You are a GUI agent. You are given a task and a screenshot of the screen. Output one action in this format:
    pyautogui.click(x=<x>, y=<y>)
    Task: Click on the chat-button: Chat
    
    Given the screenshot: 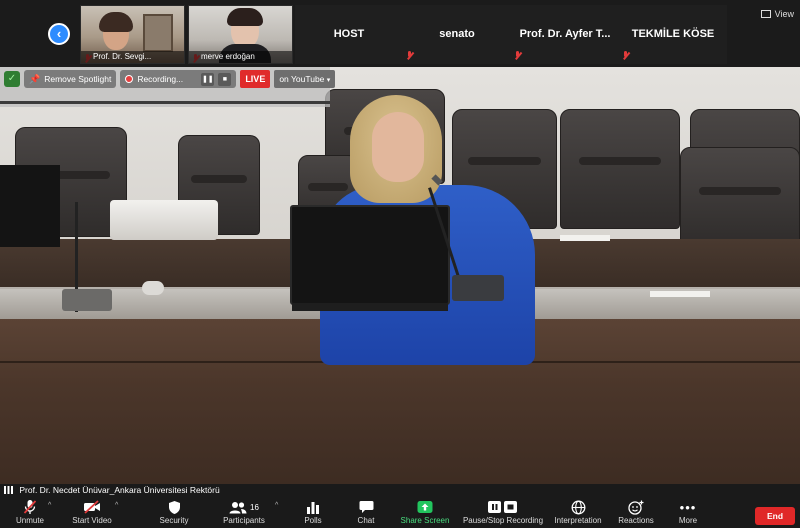 What is the action you would take?
    pyautogui.click(x=366, y=513)
    